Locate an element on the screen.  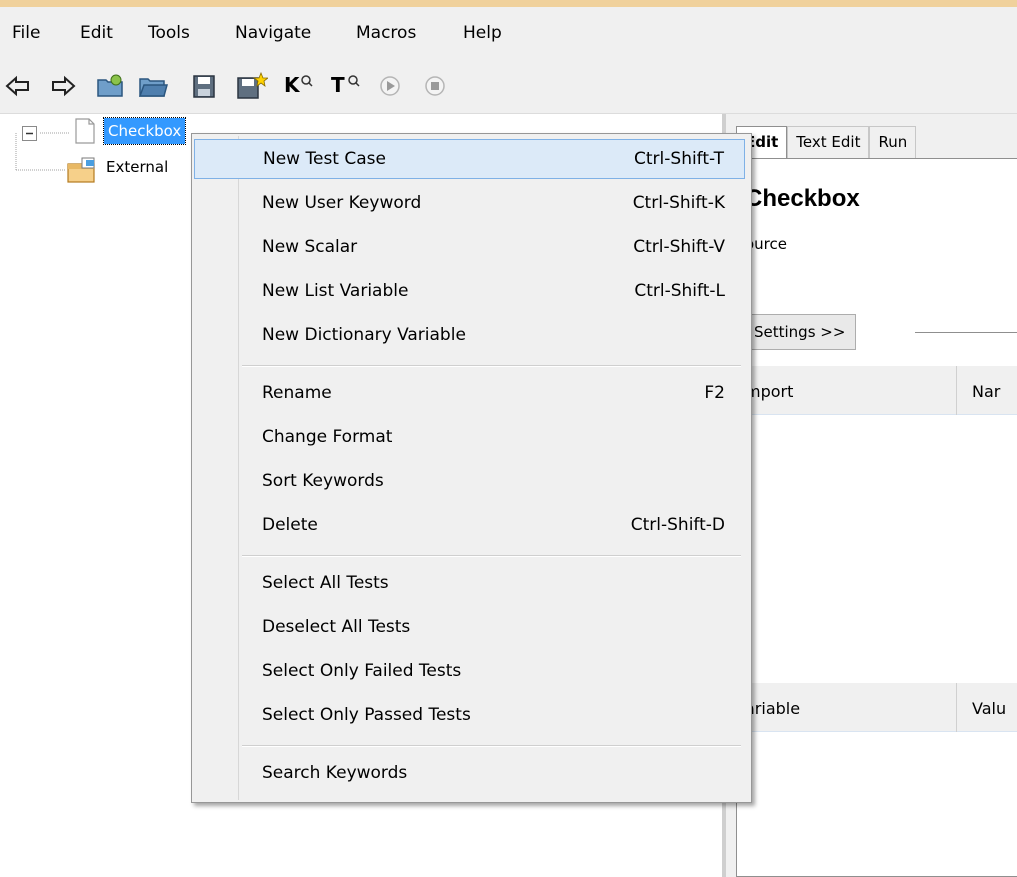
menu-item-select-all-tests: Select All Tests is located at coordinates (469, 584).